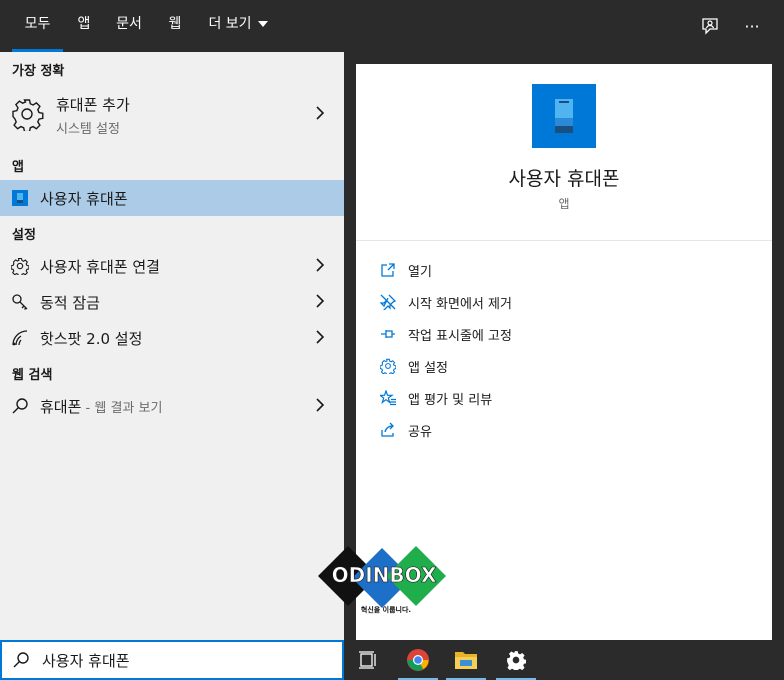  I want to click on action-label: 열기, so click(420, 272).